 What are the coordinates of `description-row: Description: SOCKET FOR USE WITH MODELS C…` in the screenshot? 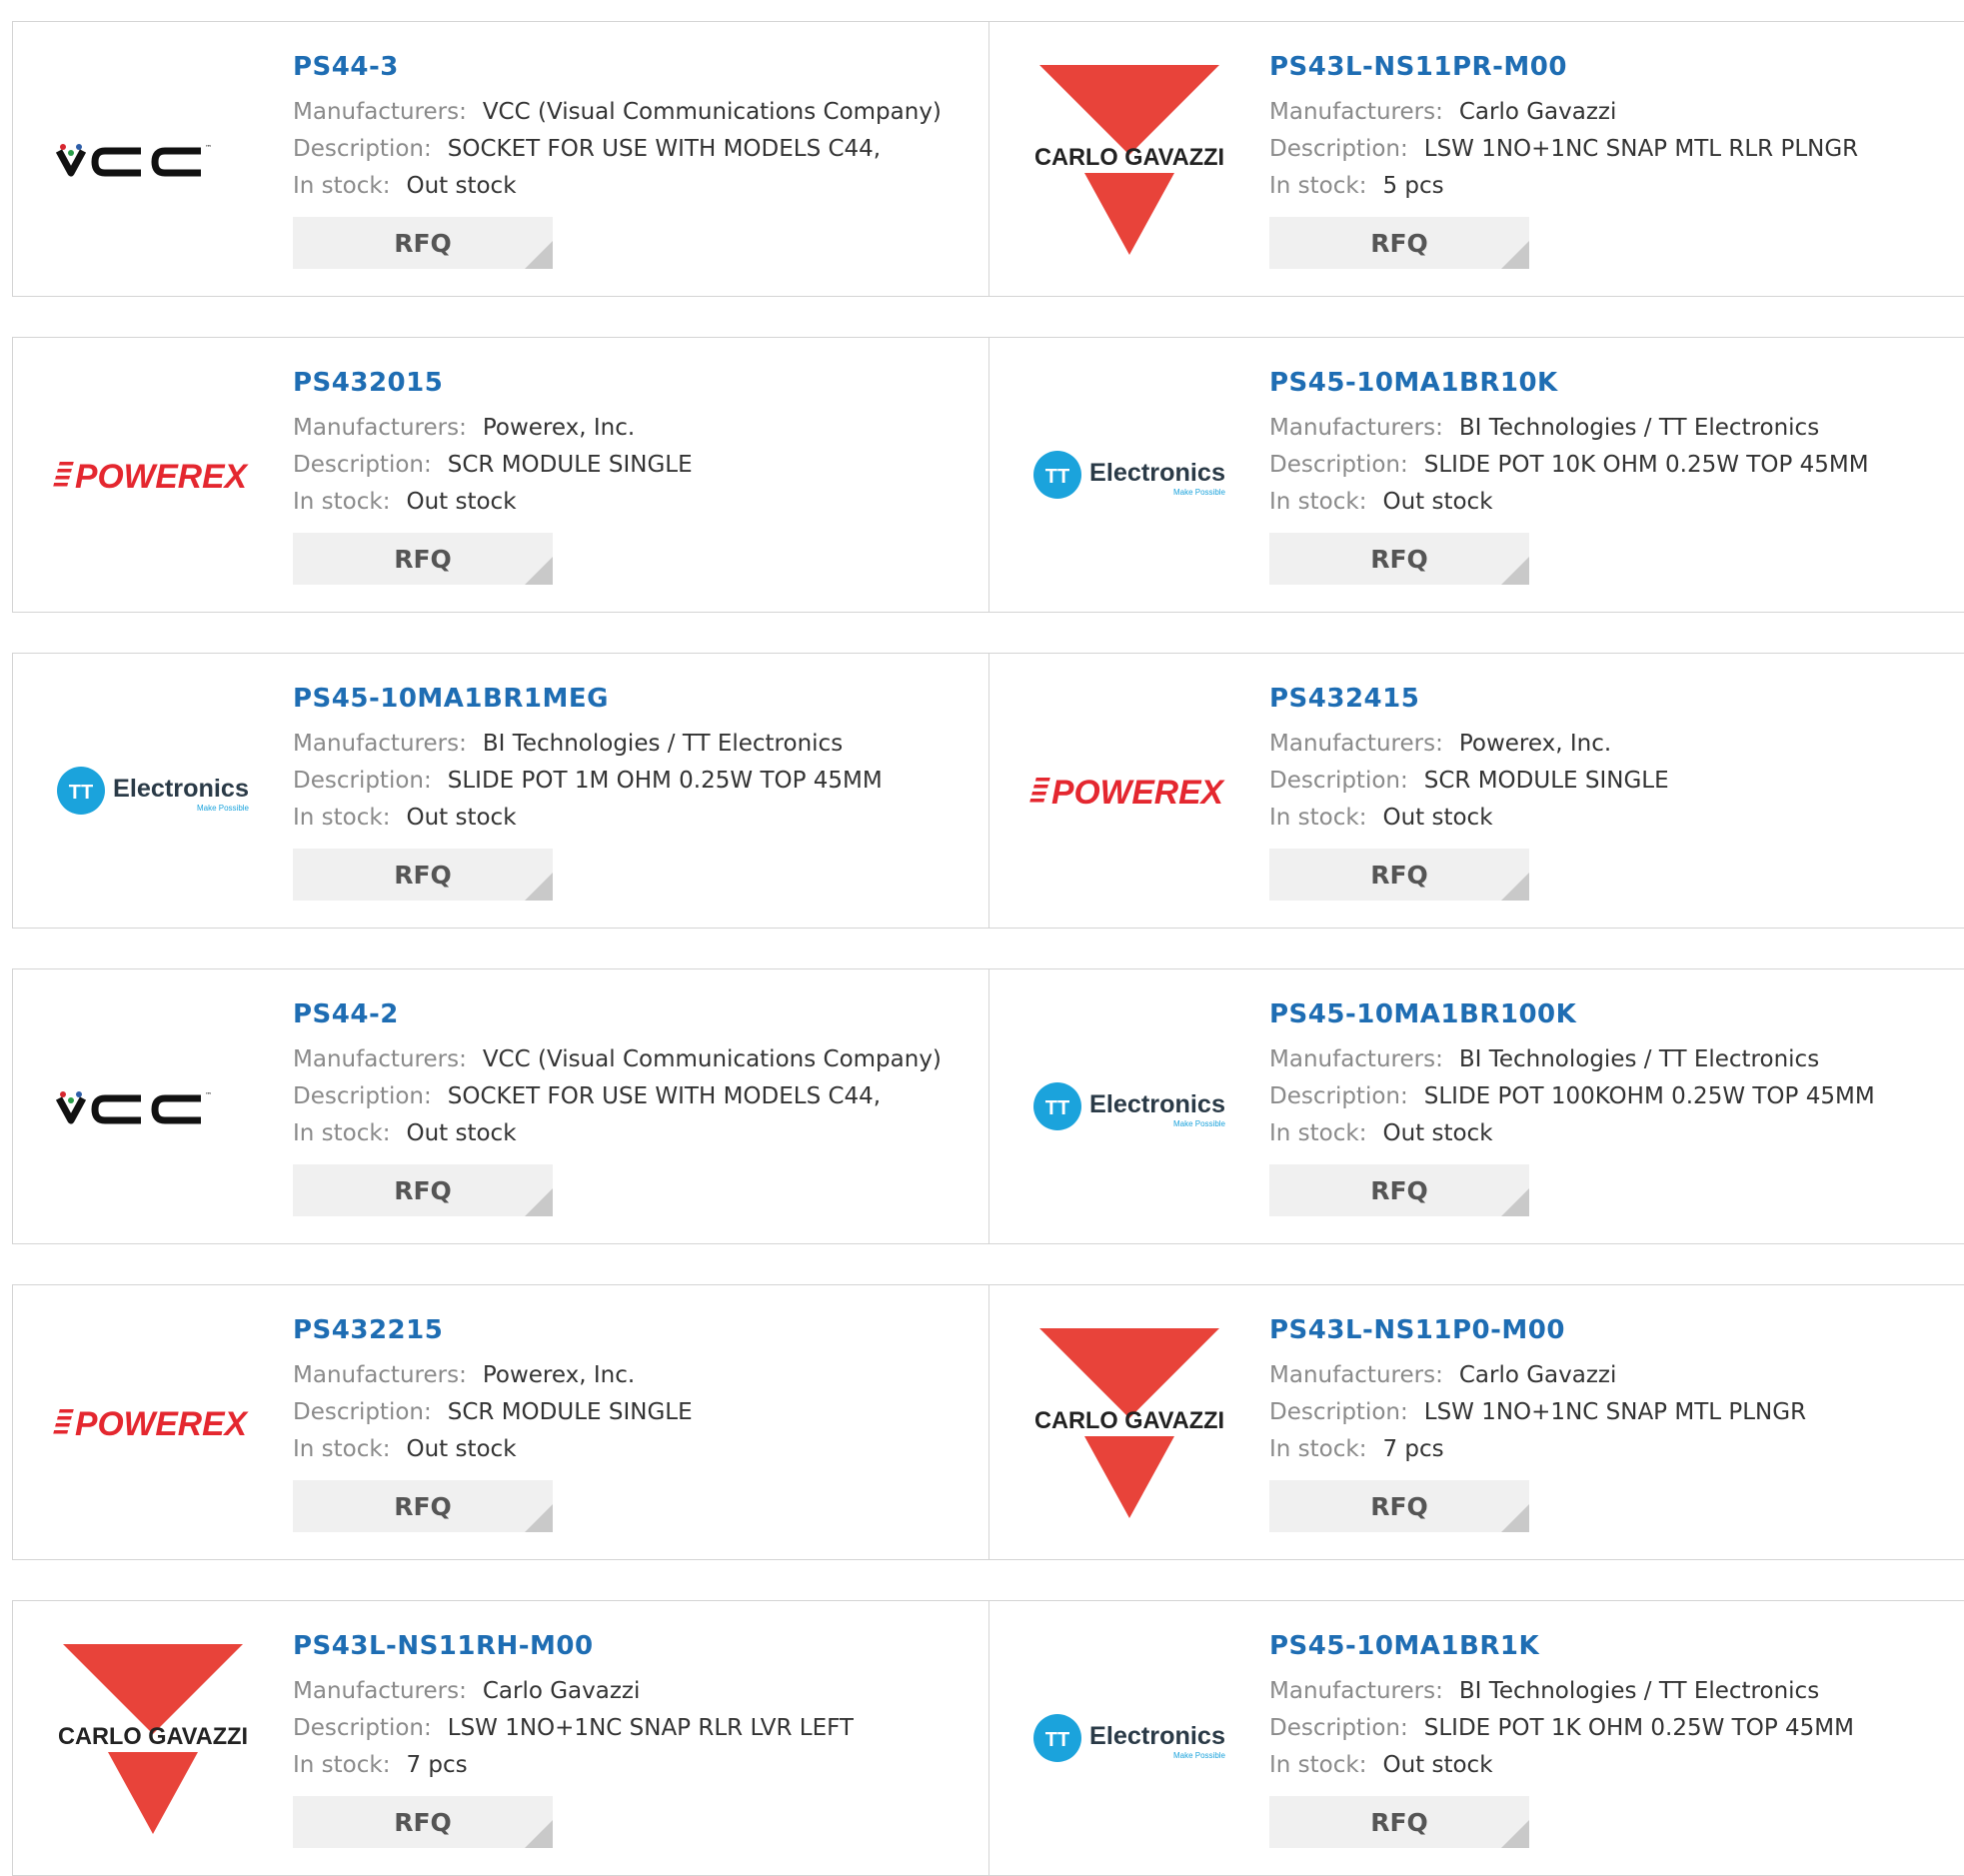 It's located at (617, 1096).